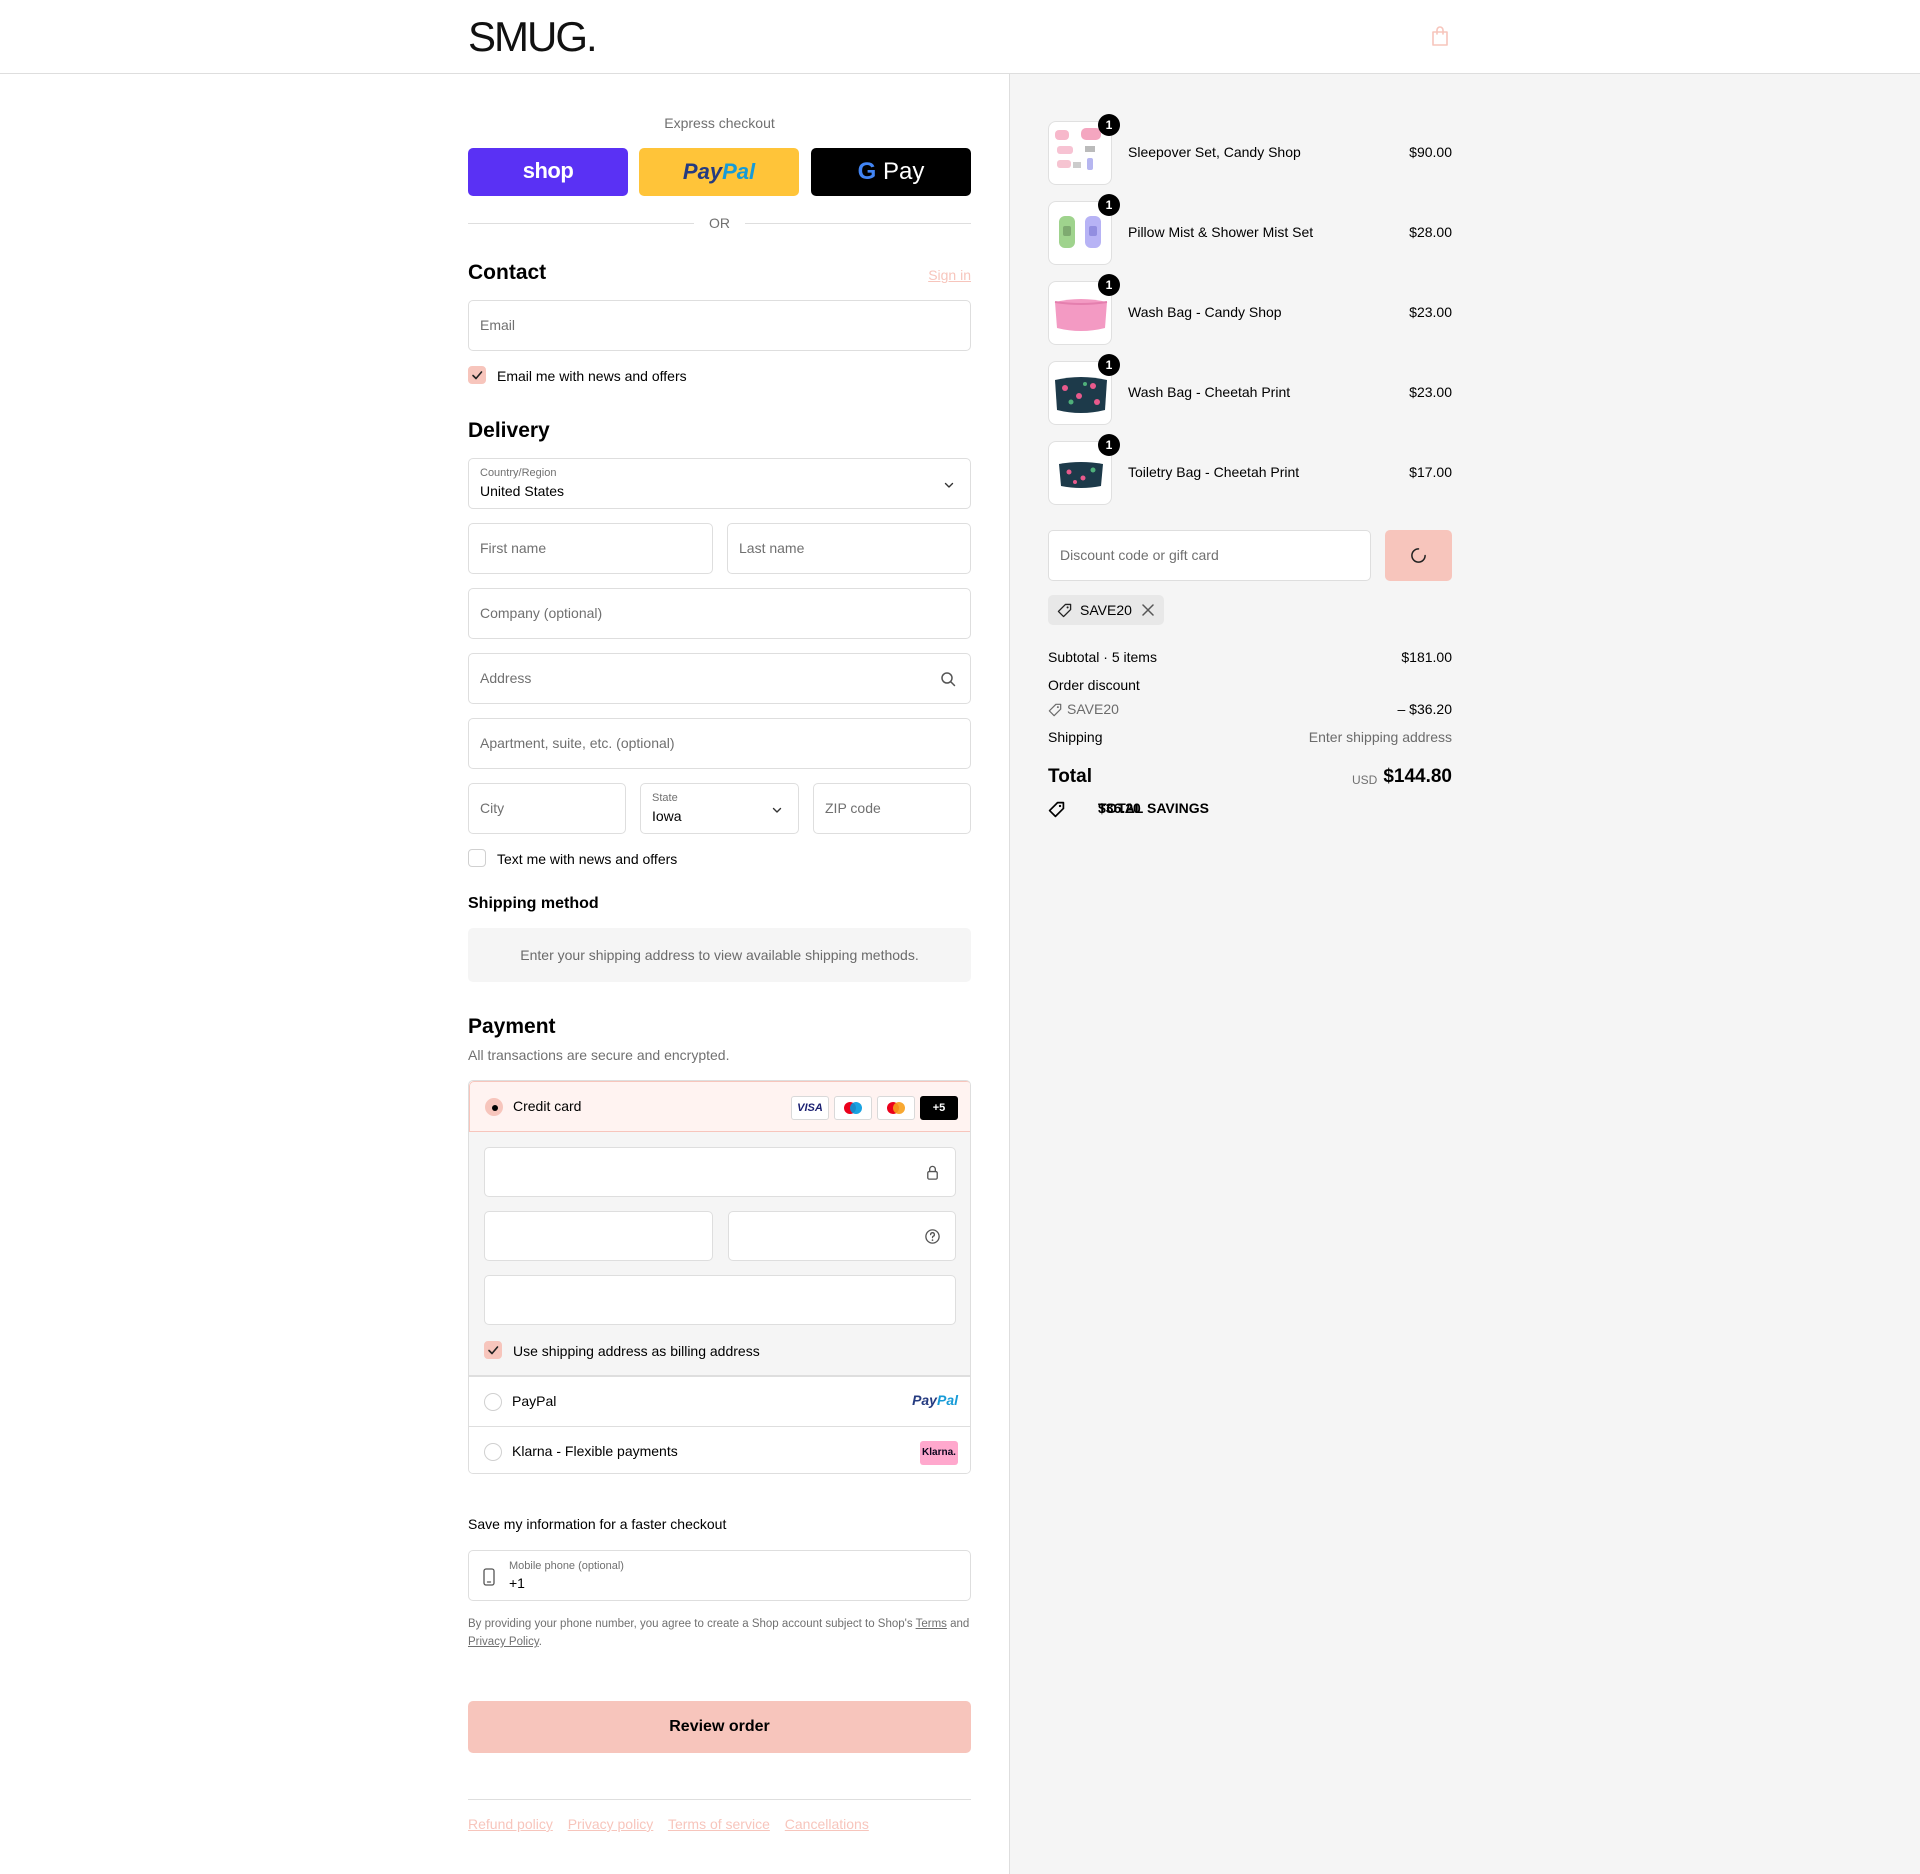 Image resolution: width=1920 pixels, height=1874 pixels. Describe the element at coordinates (509, 430) in the screenshot. I see `delivery-title: Delivery` at that location.